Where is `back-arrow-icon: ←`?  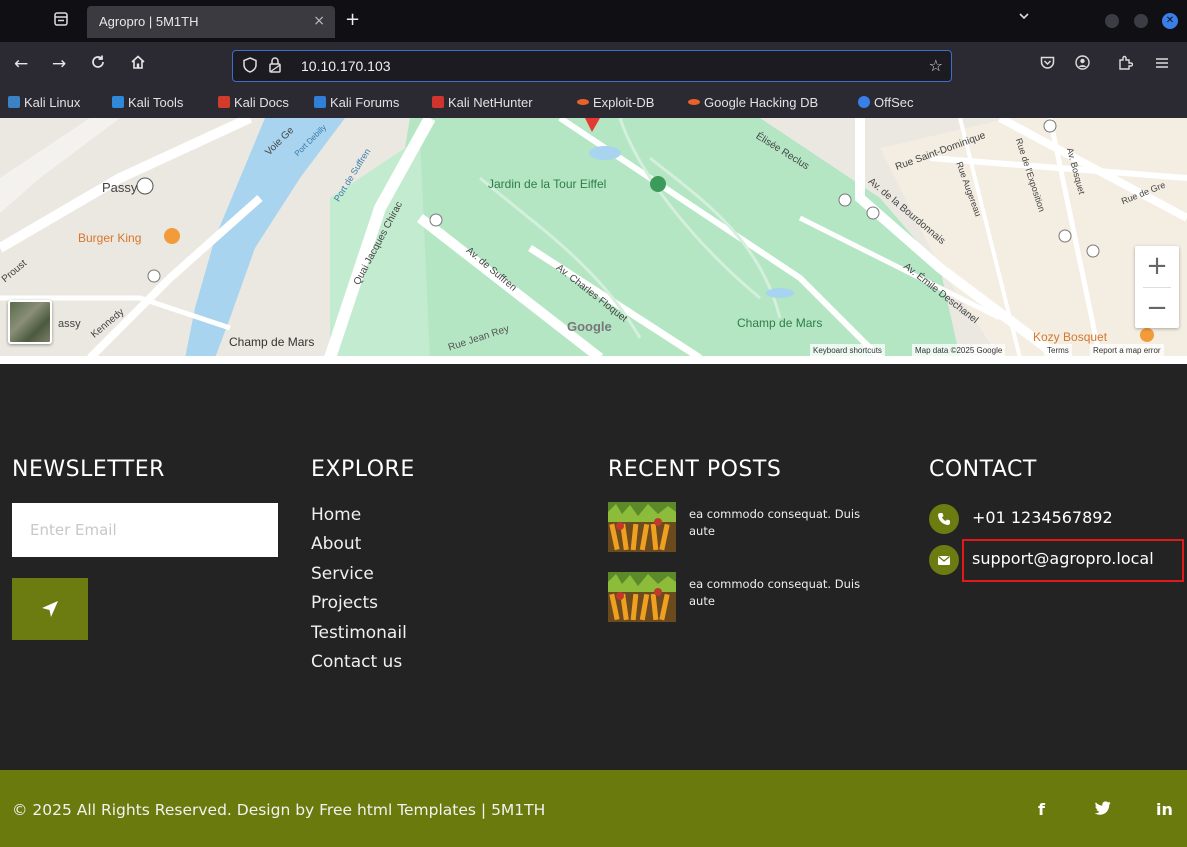 back-arrow-icon: ← is located at coordinates (21, 64).